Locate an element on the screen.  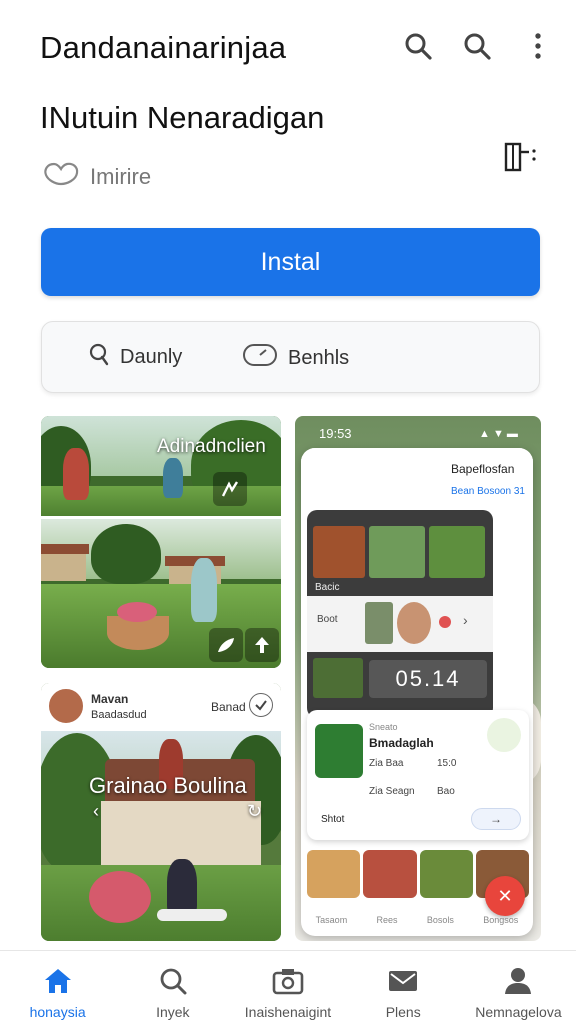
nav-camera: Inaishenaigint is located at coordinates (287, 987).